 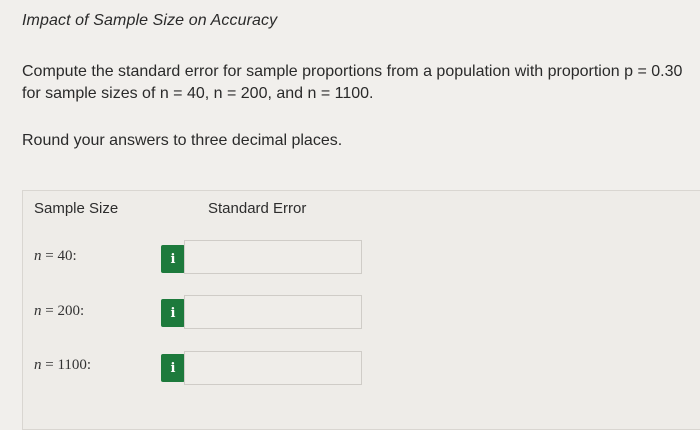 I want to click on row-label-n1100: n = 1100:, so click(x=62, y=365).